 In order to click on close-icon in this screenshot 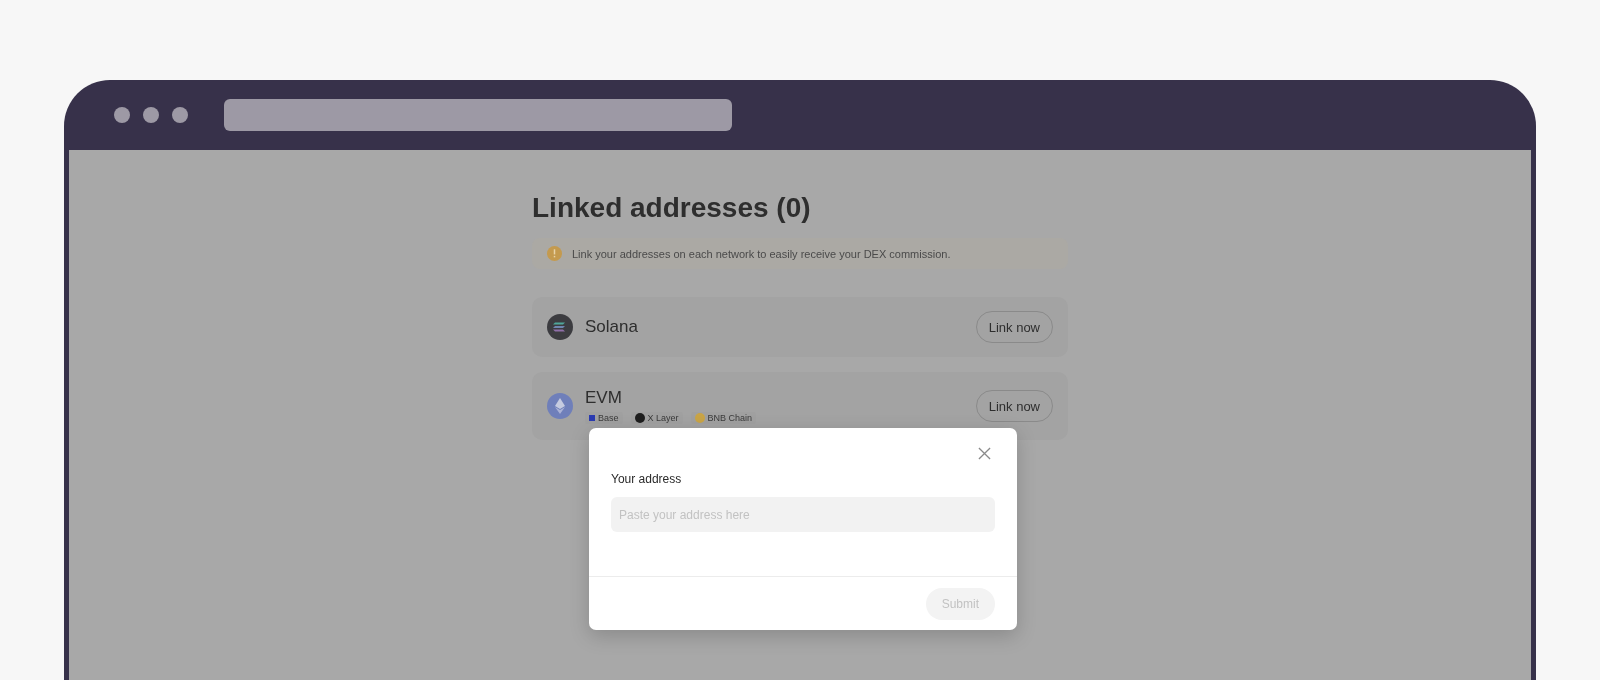, I will do `click(984, 453)`.